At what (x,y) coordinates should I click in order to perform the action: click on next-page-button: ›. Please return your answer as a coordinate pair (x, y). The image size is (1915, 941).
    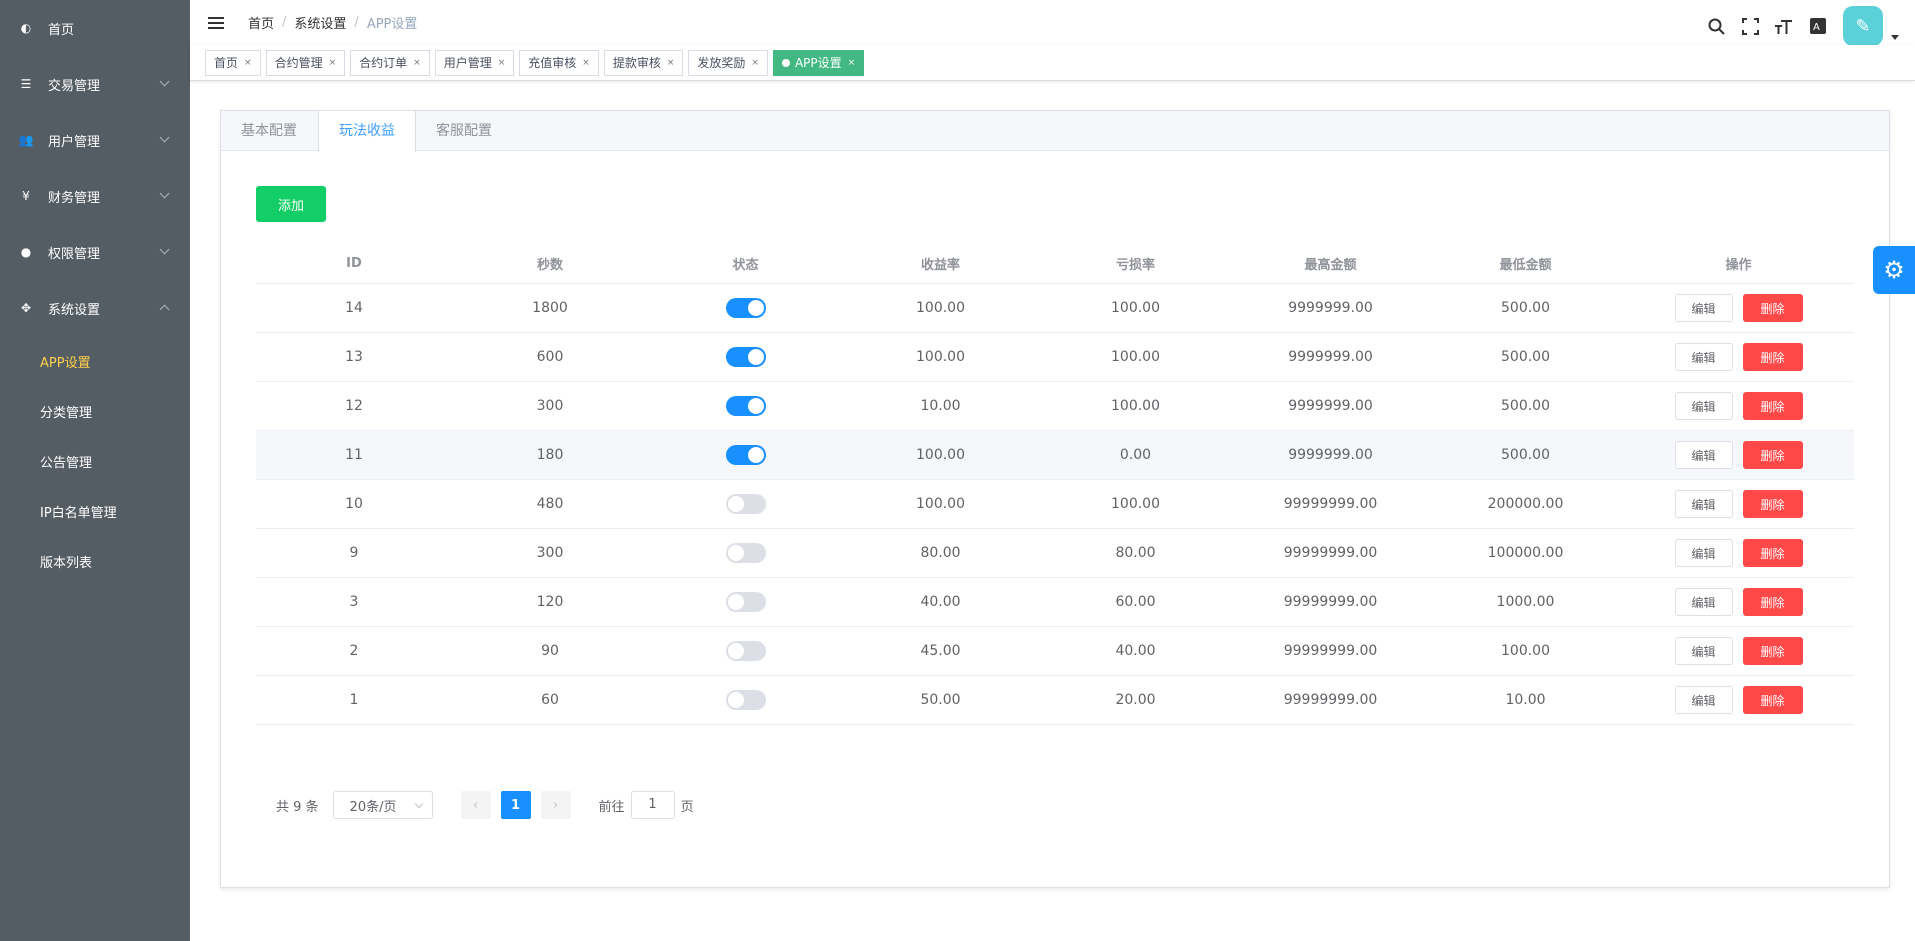
    Looking at the image, I should click on (555, 805).